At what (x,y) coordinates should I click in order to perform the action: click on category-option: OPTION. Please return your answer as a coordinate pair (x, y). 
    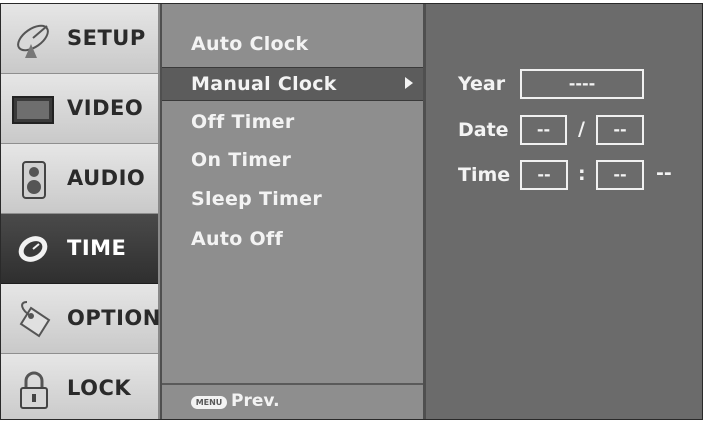
    Looking at the image, I should click on (81, 319).